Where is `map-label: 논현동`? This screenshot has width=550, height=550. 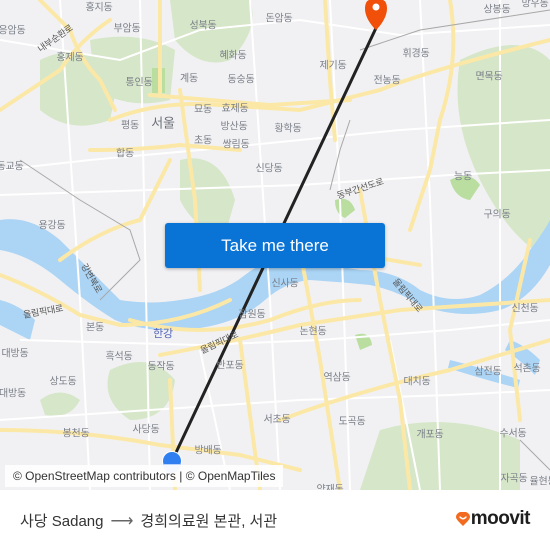
map-label: 논현동 is located at coordinates (313, 332).